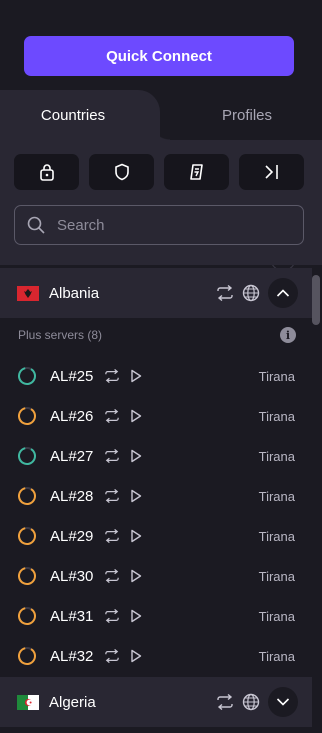 The image size is (322, 733). What do you see at coordinates (317, 499) in the screenshot?
I see `scrollbar-track` at bounding box center [317, 499].